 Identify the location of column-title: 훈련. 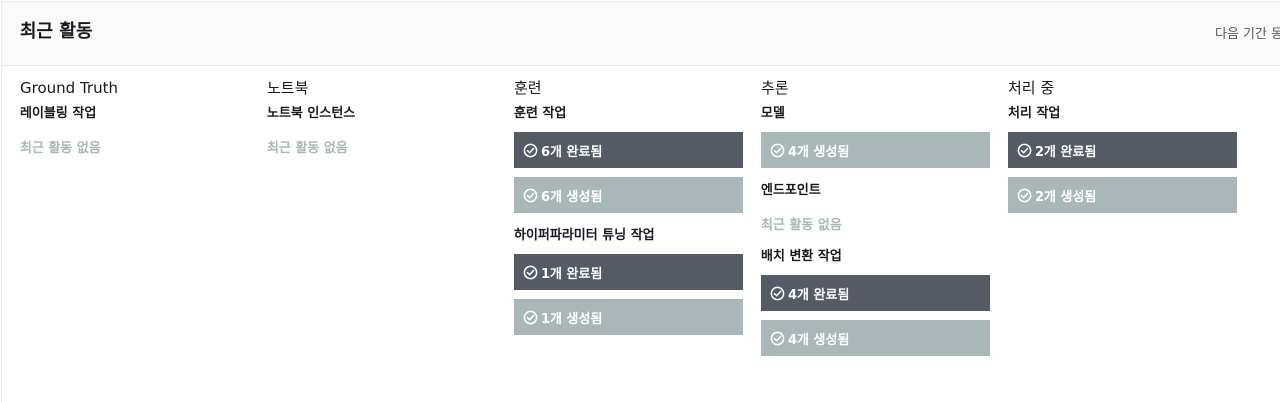
(528, 88).